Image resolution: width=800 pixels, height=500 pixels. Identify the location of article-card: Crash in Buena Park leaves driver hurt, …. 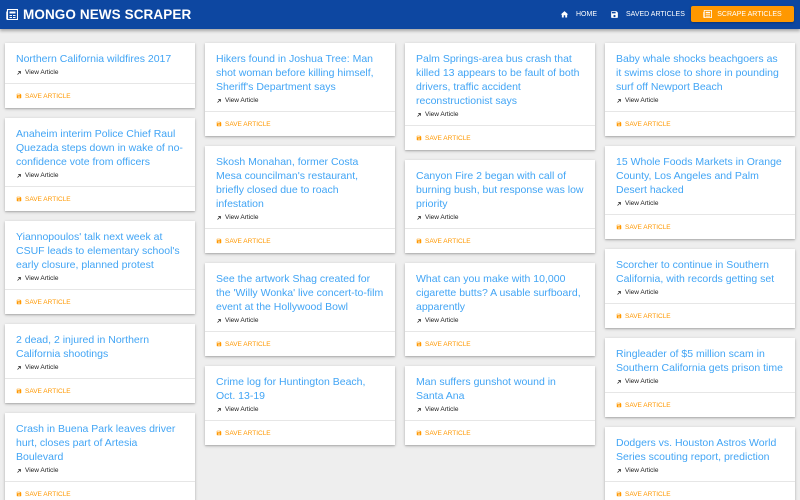
(100, 456).